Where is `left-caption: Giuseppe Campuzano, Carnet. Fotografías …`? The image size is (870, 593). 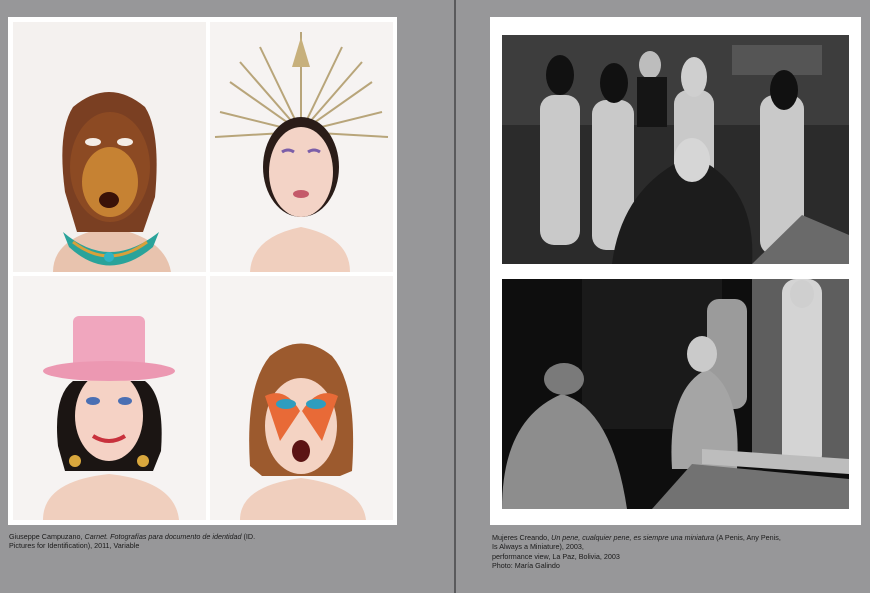
left-caption: Giuseppe Campuzano, Carnet. Fotografías … is located at coordinates (139, 541).